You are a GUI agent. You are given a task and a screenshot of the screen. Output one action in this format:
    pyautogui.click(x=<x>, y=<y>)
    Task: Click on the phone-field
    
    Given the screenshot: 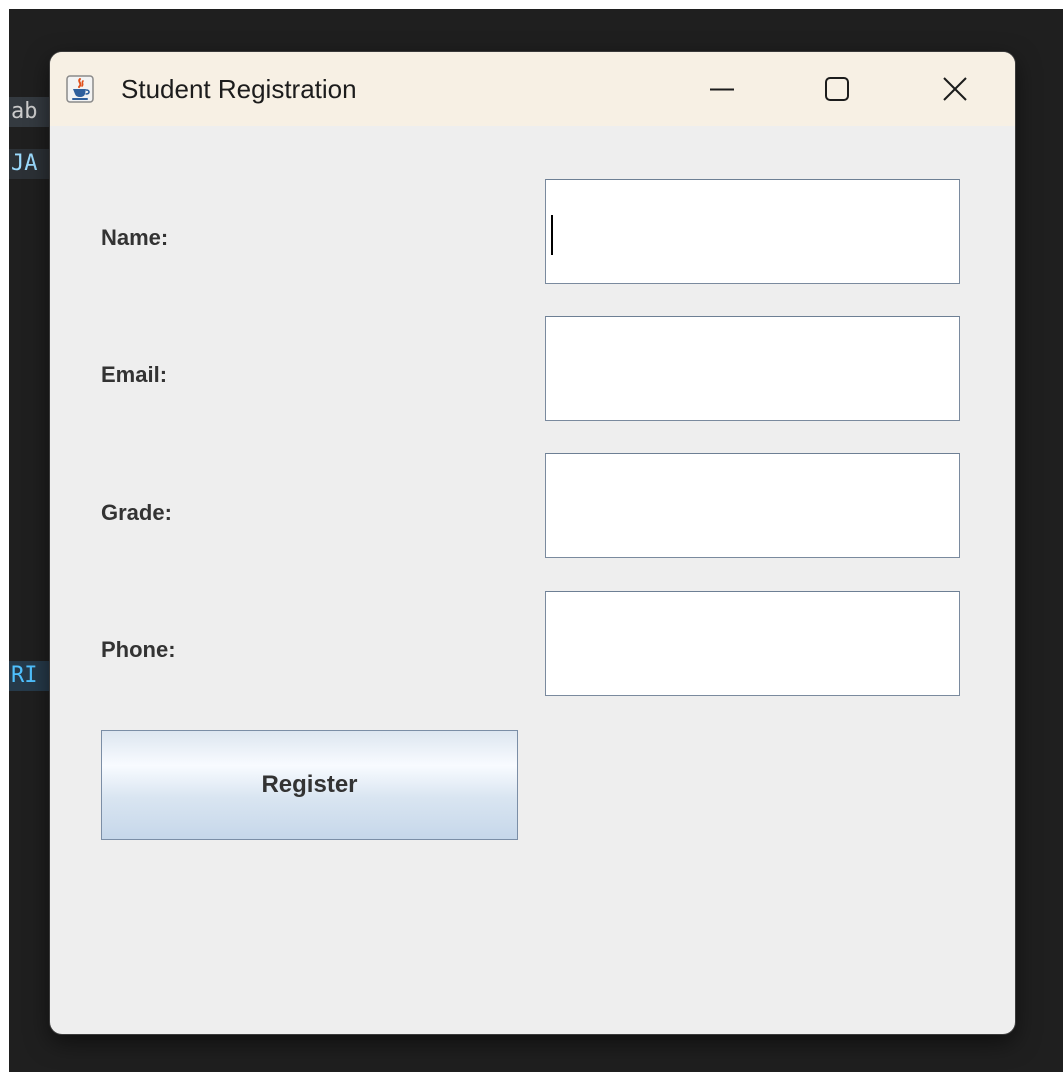 What is the action you would take?
    pyautogui.click(x=752, y=643)
    